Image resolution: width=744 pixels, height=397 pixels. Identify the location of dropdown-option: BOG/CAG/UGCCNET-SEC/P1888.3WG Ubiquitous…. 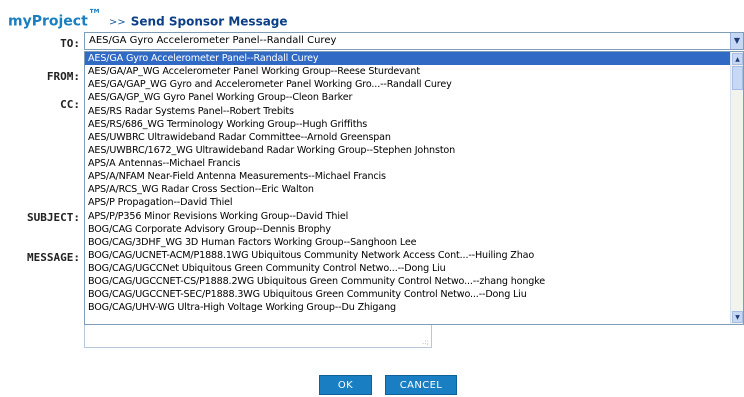
(407, 294).